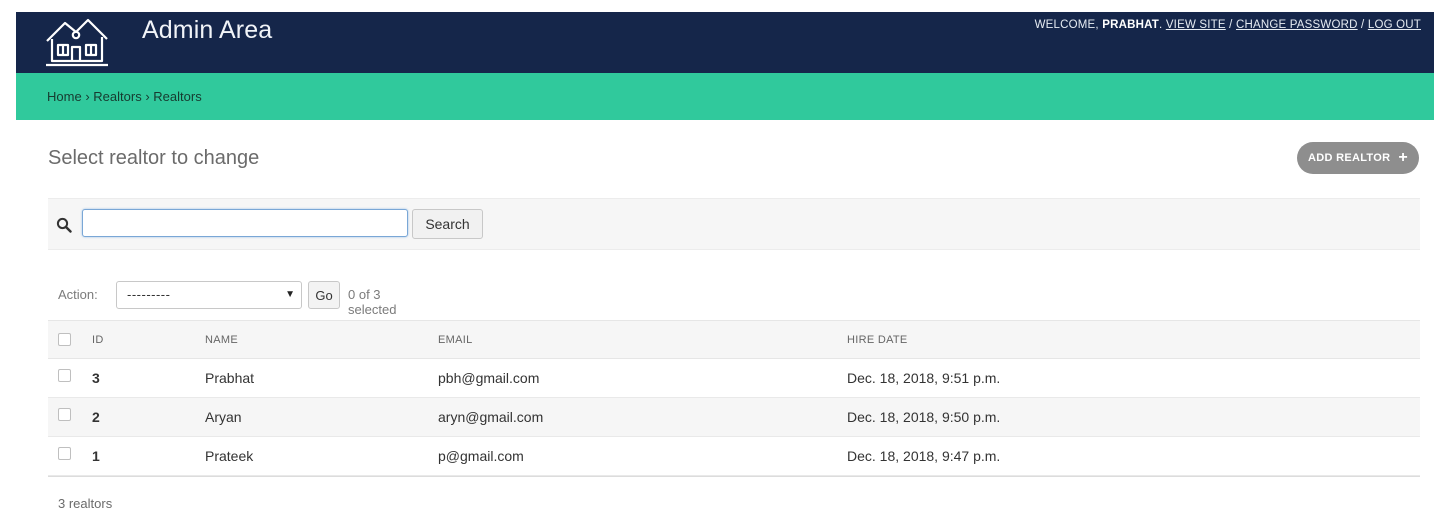 The image size is (1434, 521). What do you see at coordinates (96, 417) in the screenshot?
I see `row-id-link: 2` at bounding box center [96, 417].